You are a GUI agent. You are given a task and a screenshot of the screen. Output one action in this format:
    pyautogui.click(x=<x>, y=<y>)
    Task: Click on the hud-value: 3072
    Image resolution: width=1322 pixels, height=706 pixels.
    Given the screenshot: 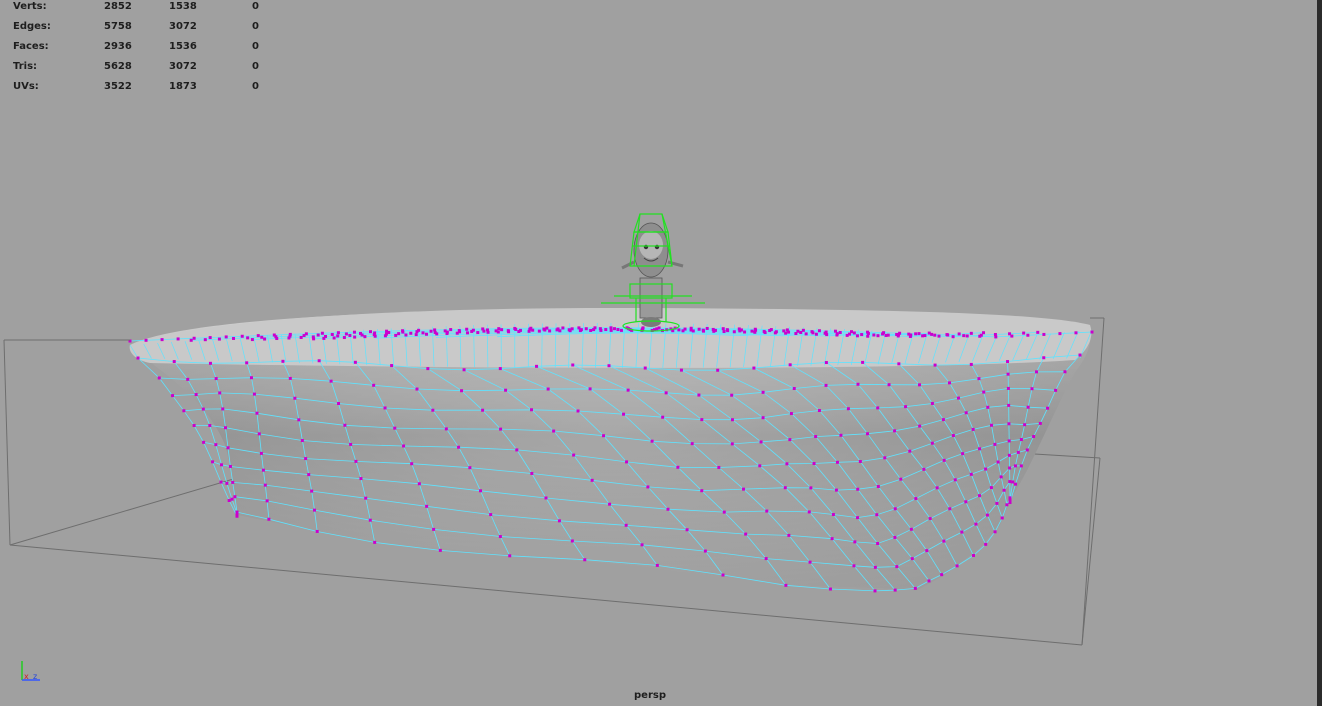 What is the action you would take?
    pyautogui.click(x=183, y=26)
    